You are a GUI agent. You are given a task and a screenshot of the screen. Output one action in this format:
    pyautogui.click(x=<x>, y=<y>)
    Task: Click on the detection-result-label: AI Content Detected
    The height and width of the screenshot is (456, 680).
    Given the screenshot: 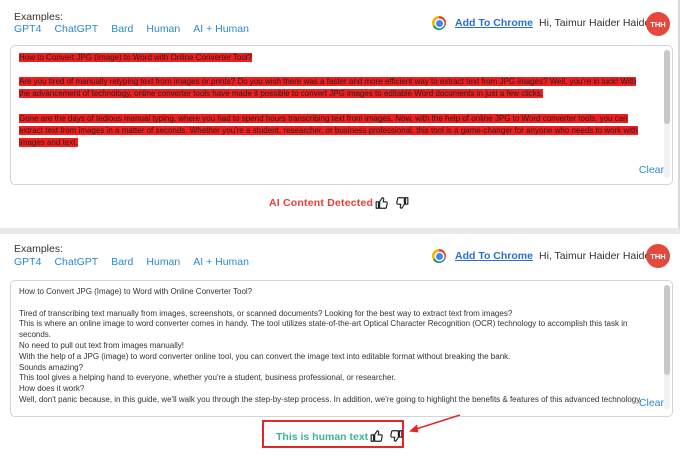 What is the action you would take?
    pyautogui.click(x=321, y=203)
    